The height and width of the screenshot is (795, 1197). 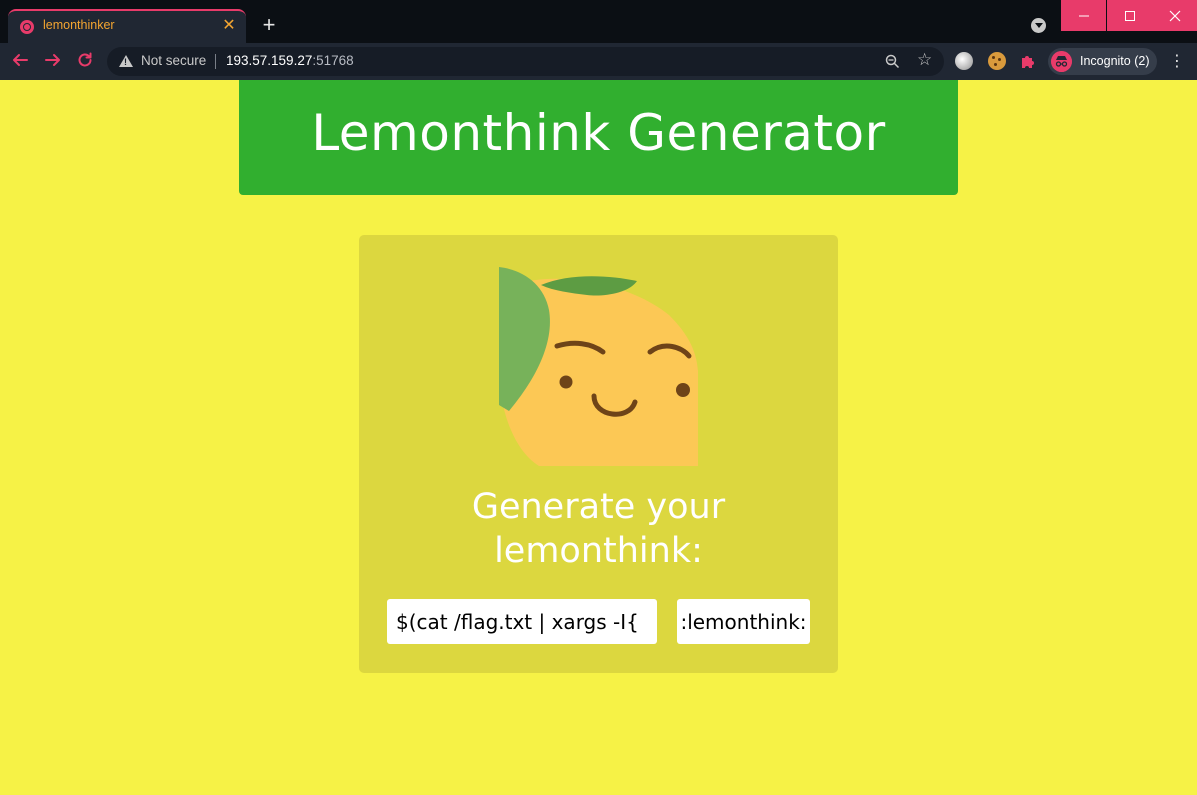 I want to click on lemonthink-submit-button: :lemonthink:, so click(x=743, y=621).